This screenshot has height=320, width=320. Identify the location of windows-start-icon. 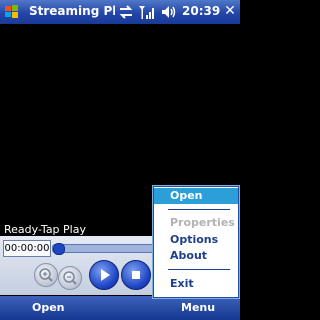
(12, 12).